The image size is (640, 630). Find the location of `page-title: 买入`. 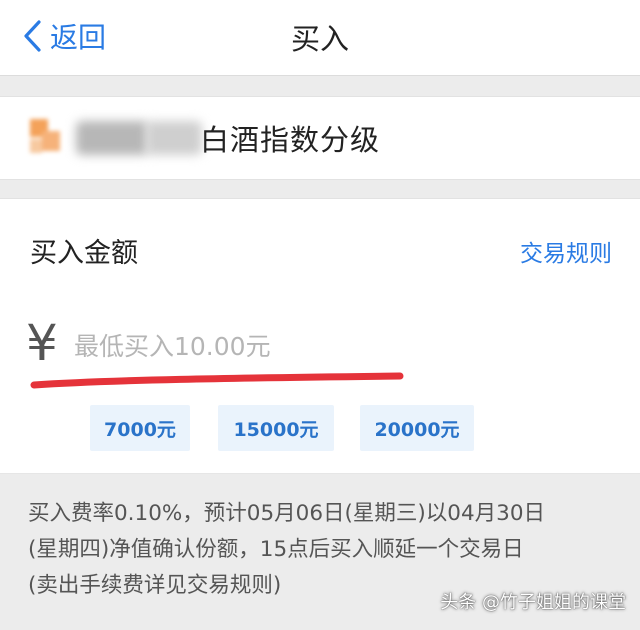

page-title: 买入 is located at coordinates (319, 39).